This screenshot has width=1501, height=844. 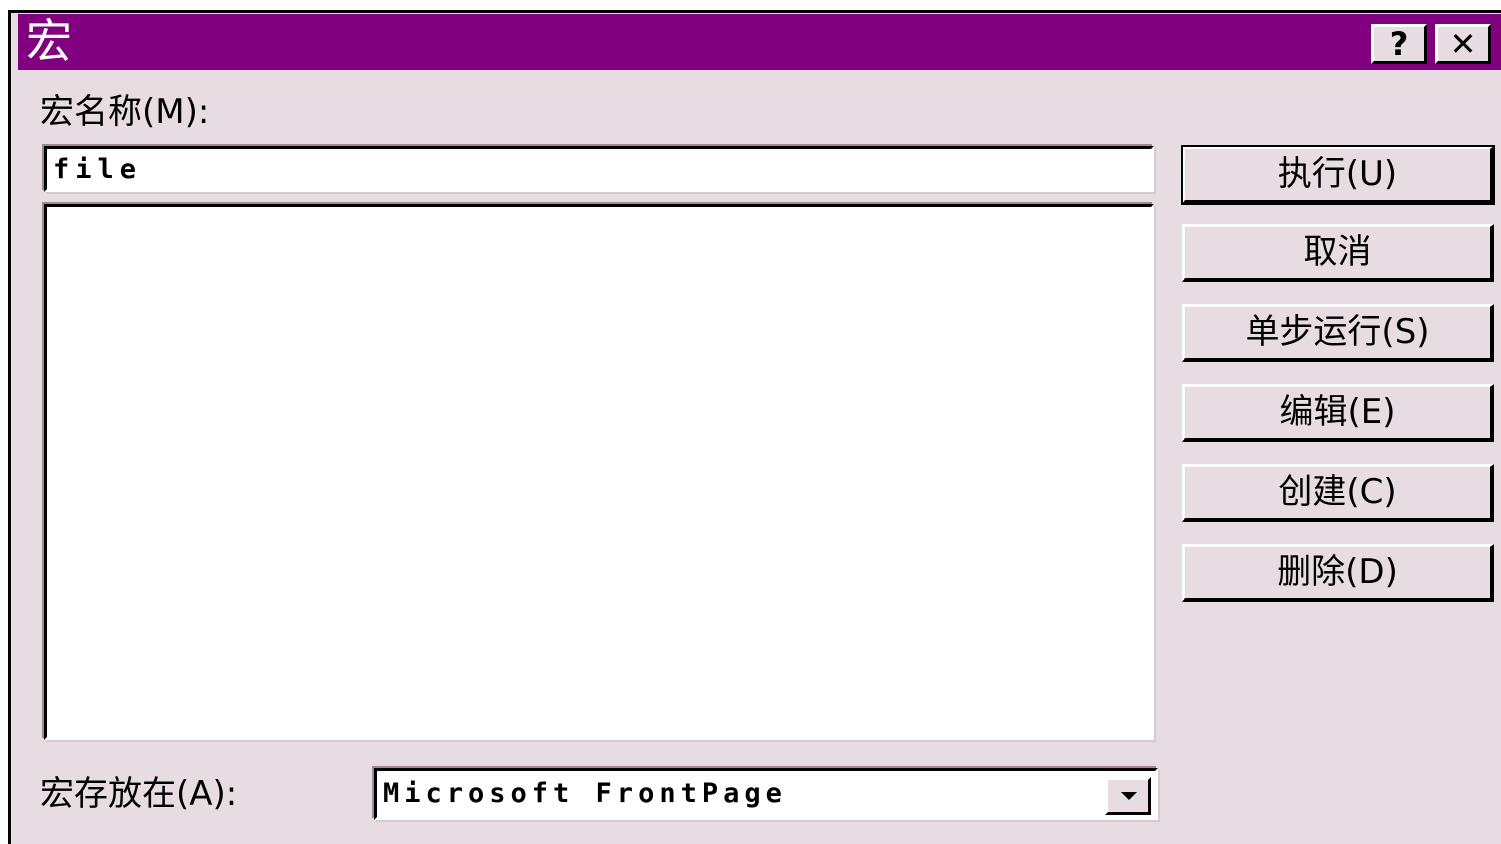 I want to click on window-title: 宏, so click(x=49, y=41).